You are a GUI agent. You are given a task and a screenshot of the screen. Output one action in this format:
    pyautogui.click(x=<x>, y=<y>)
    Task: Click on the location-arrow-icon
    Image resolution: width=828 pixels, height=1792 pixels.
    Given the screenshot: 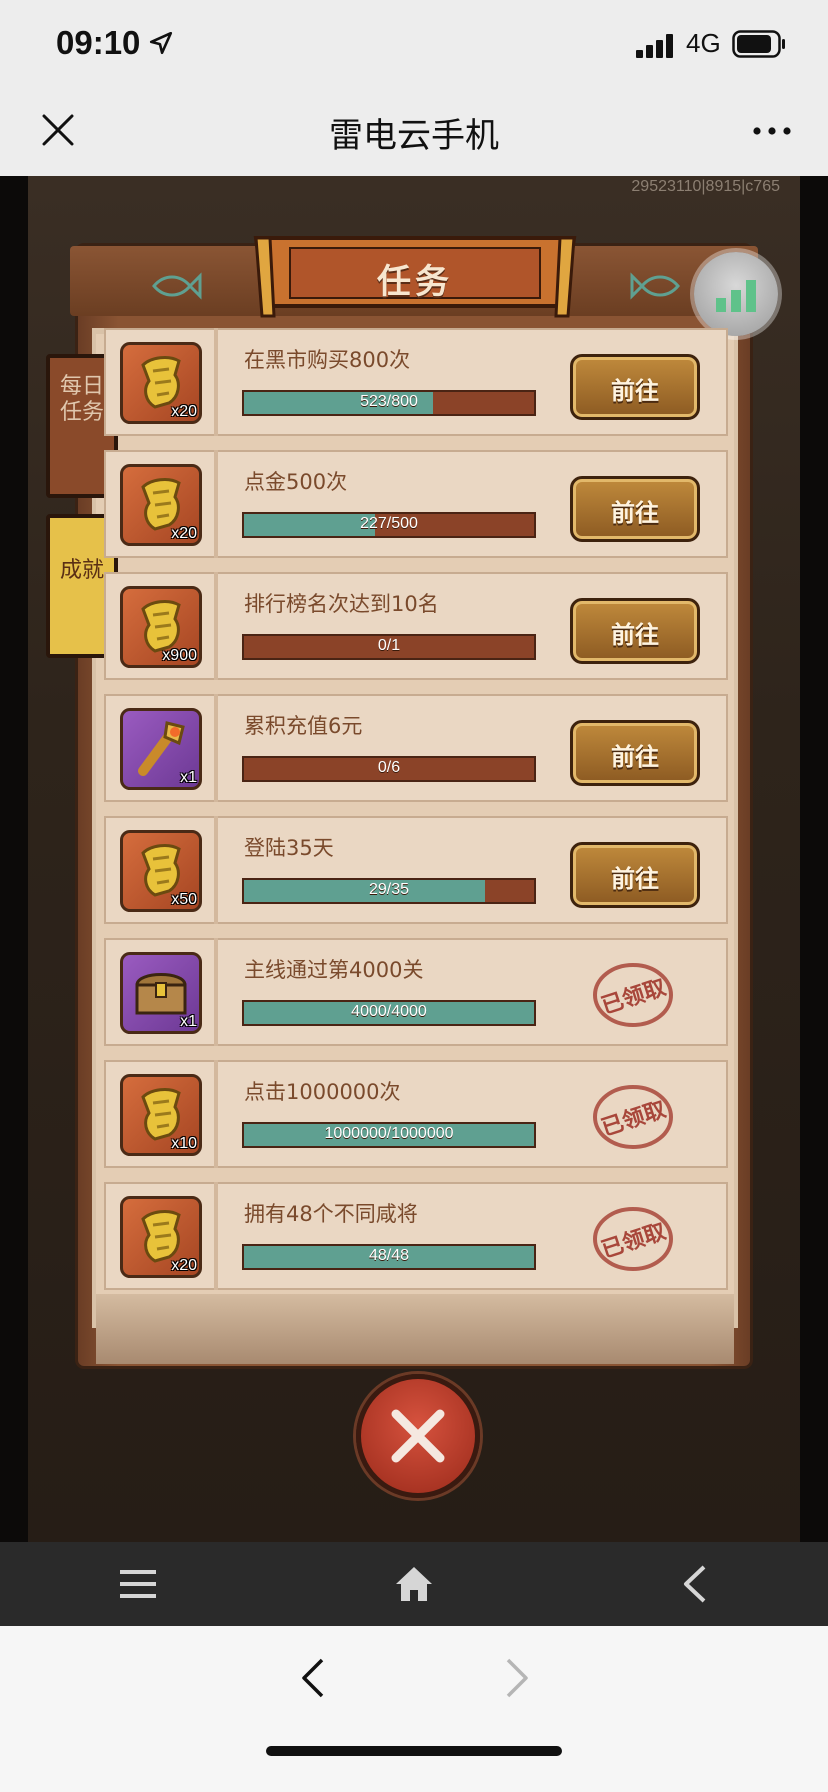 What is the action you would take?
    pyautogui.click(x=161, y=43)
    